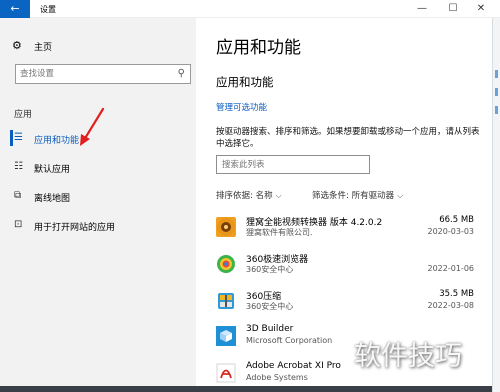 This screenshot has width=500, height=392. I want to click on sidebar-item-offline-maps: ⧉ 离线地图, so click(98, 196).